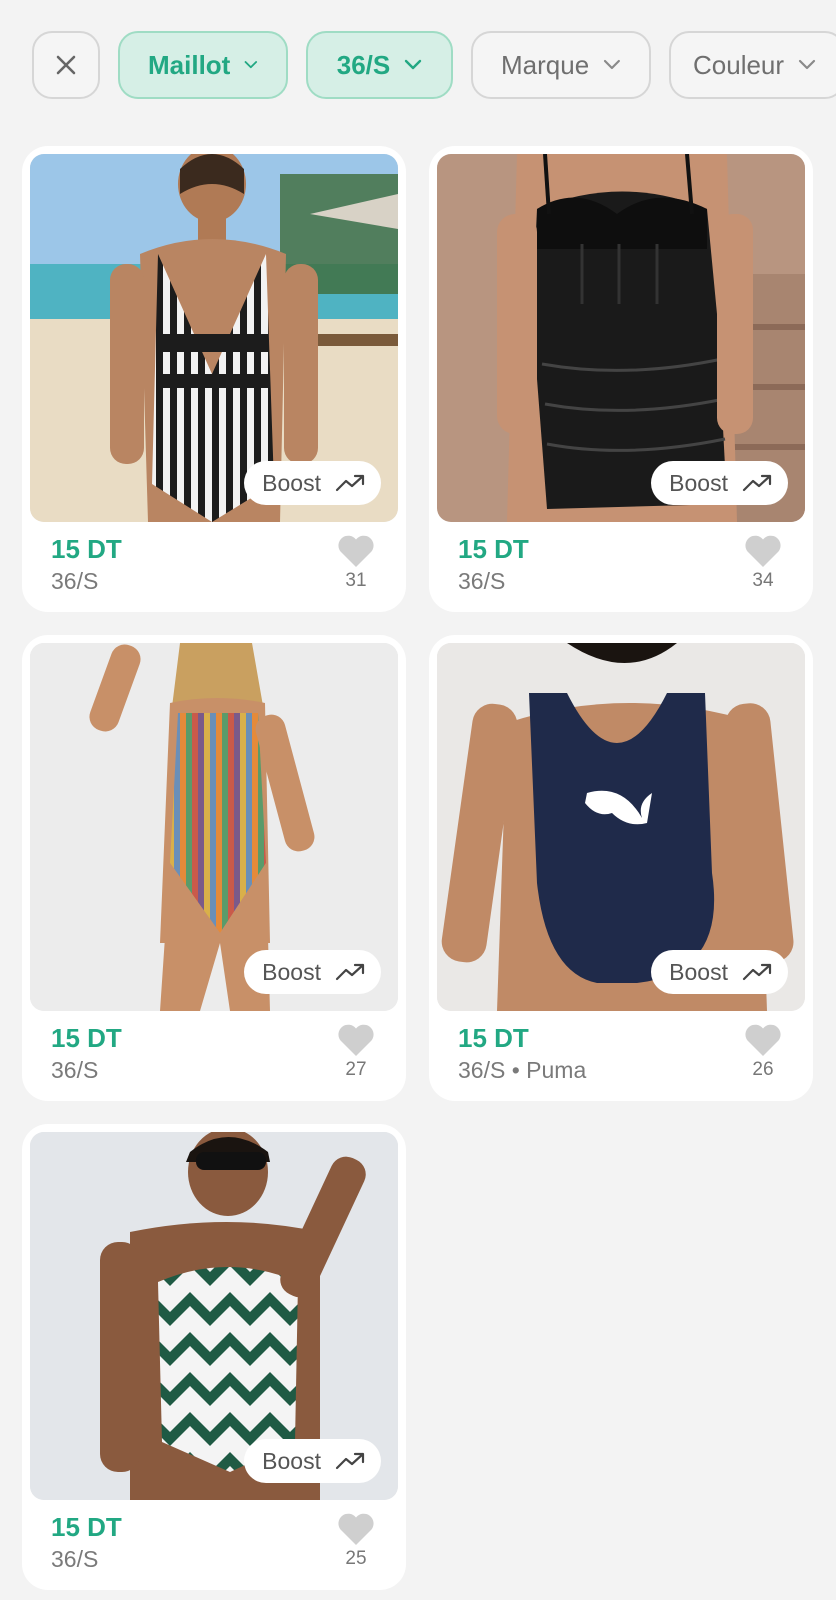  I want to click on like-count: 34, so click(763, 580).